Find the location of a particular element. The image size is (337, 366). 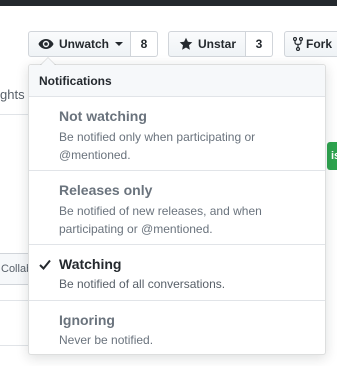

watchers-count: 8 is located at coordinates (144, 44).